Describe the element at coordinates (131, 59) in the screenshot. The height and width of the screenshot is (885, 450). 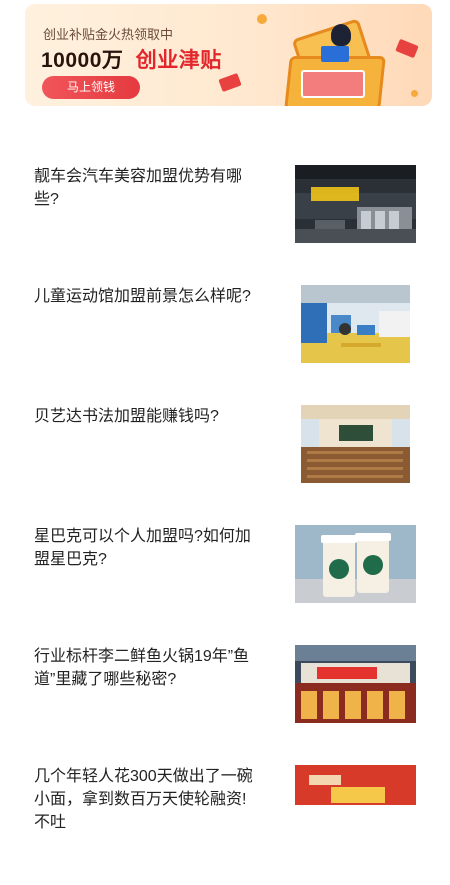
I see `banner-headline: 10000万 创业津贴` at that location.